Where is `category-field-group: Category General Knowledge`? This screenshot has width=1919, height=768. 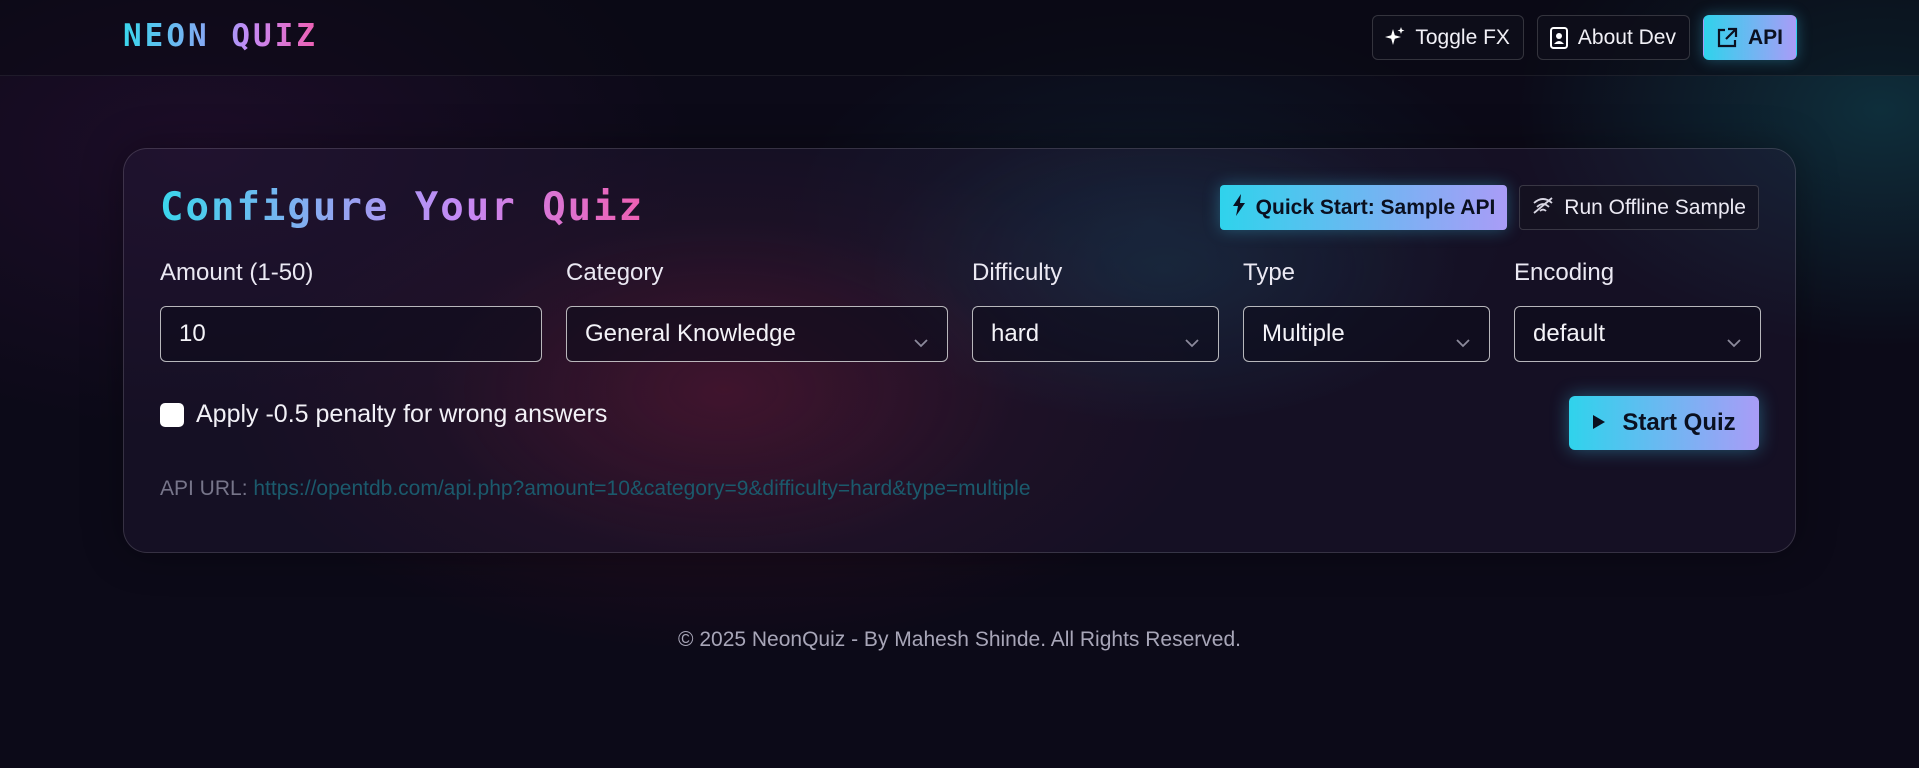
category-field-group: Category General Knowledge is located at coordinates (757, 310).